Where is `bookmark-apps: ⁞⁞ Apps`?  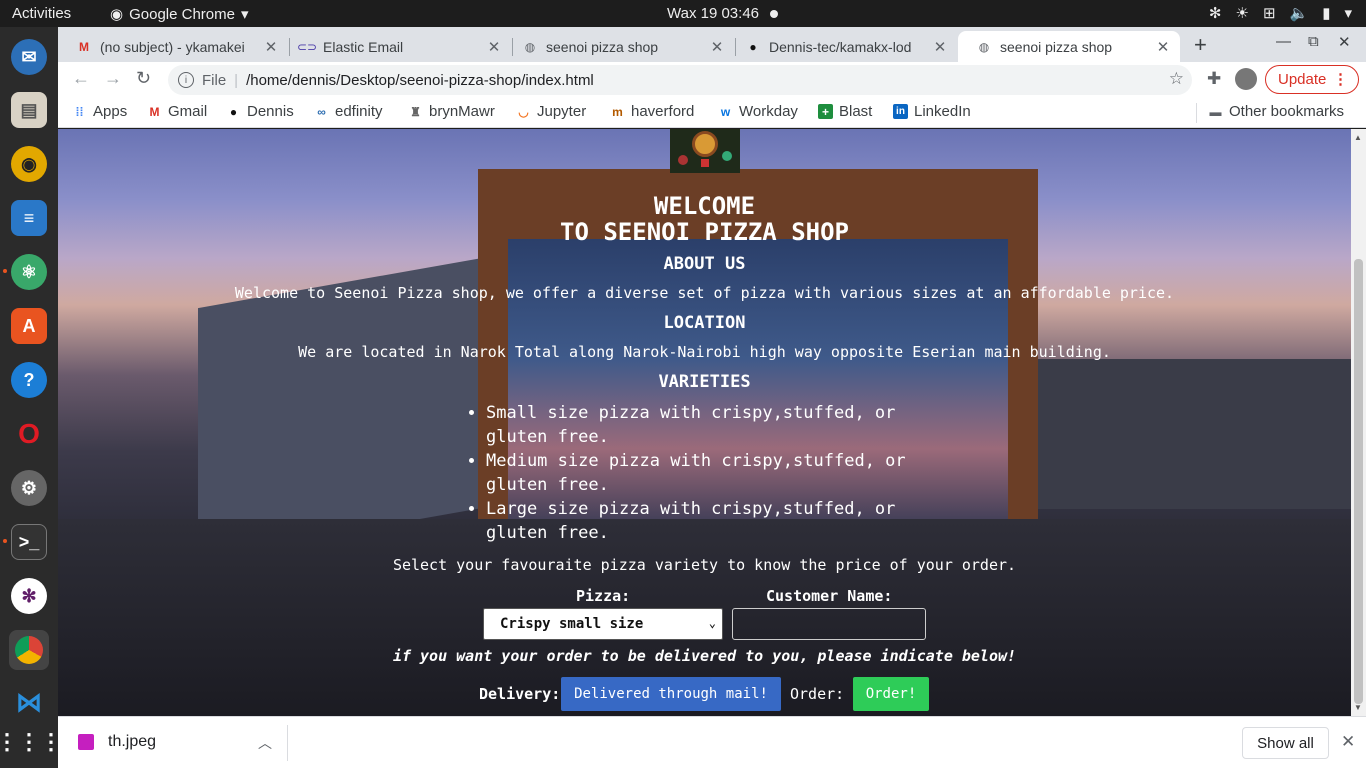
bookmark-apps: ⁞⁞ Apps is located at coordinates (100, 111).